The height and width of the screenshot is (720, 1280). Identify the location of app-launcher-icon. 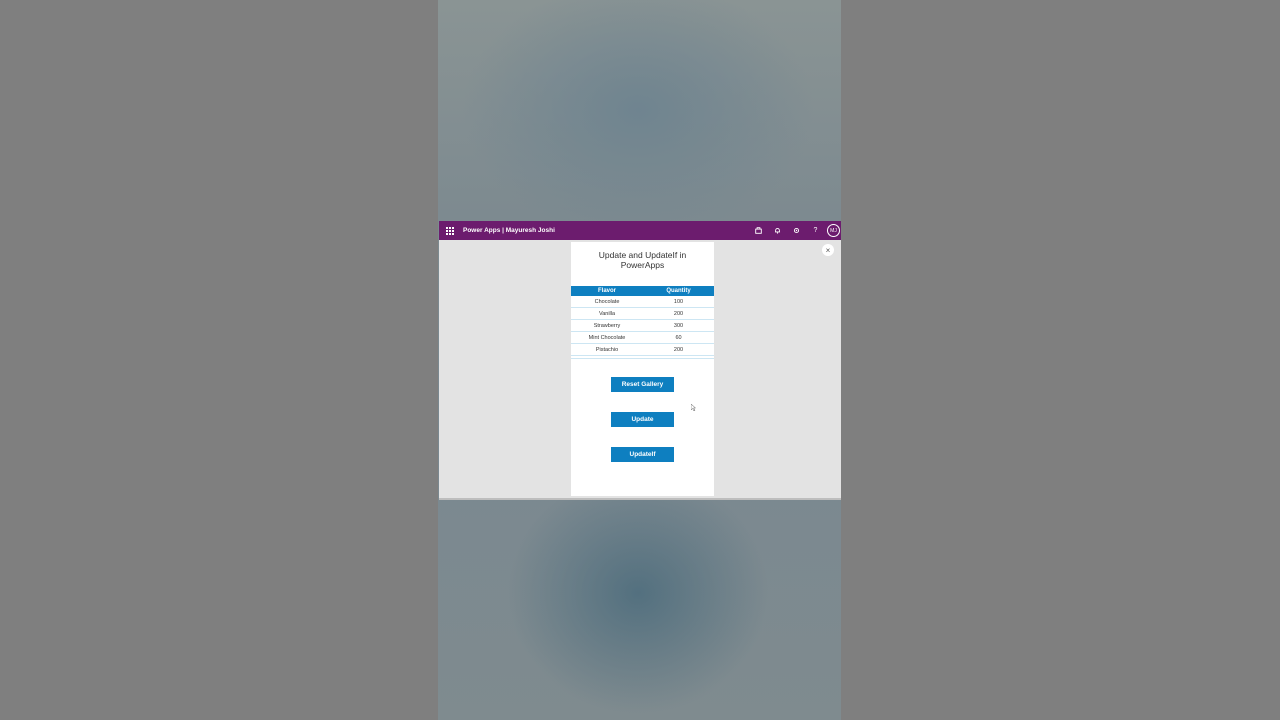
(450, 230).